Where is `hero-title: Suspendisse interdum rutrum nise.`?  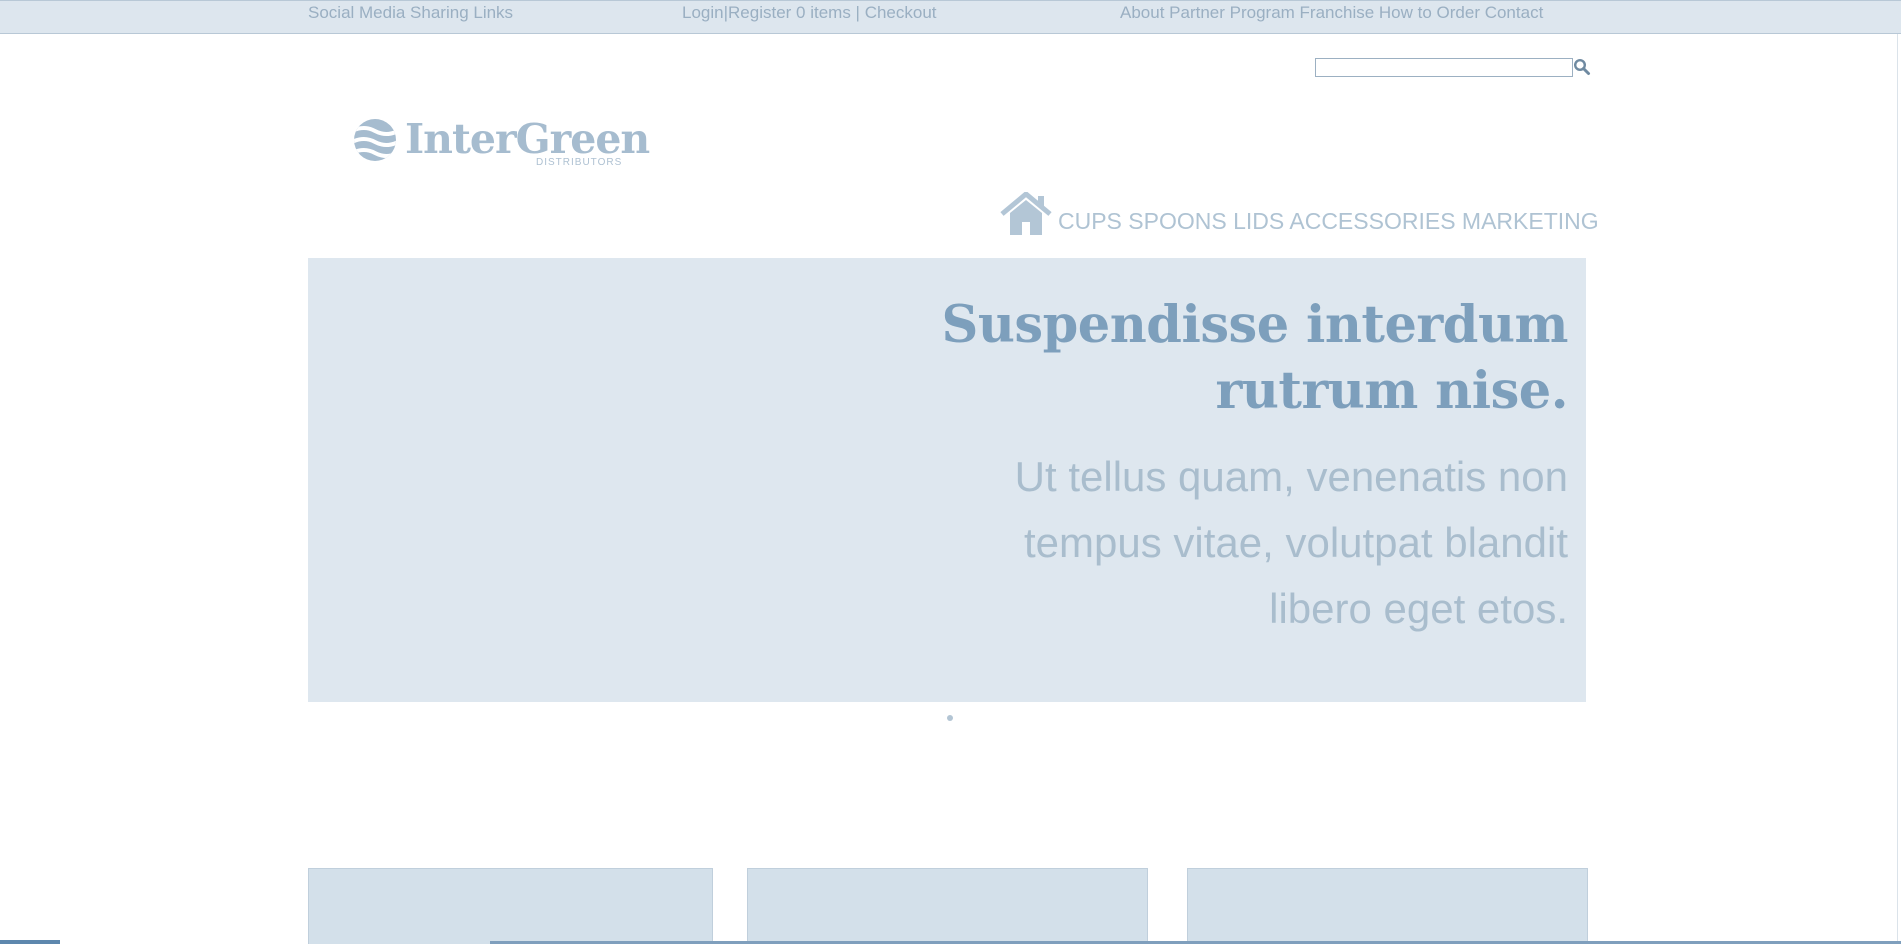
hero-title: Suspendisse interdum rutrum nise. is located at coordinates (1218, 358).